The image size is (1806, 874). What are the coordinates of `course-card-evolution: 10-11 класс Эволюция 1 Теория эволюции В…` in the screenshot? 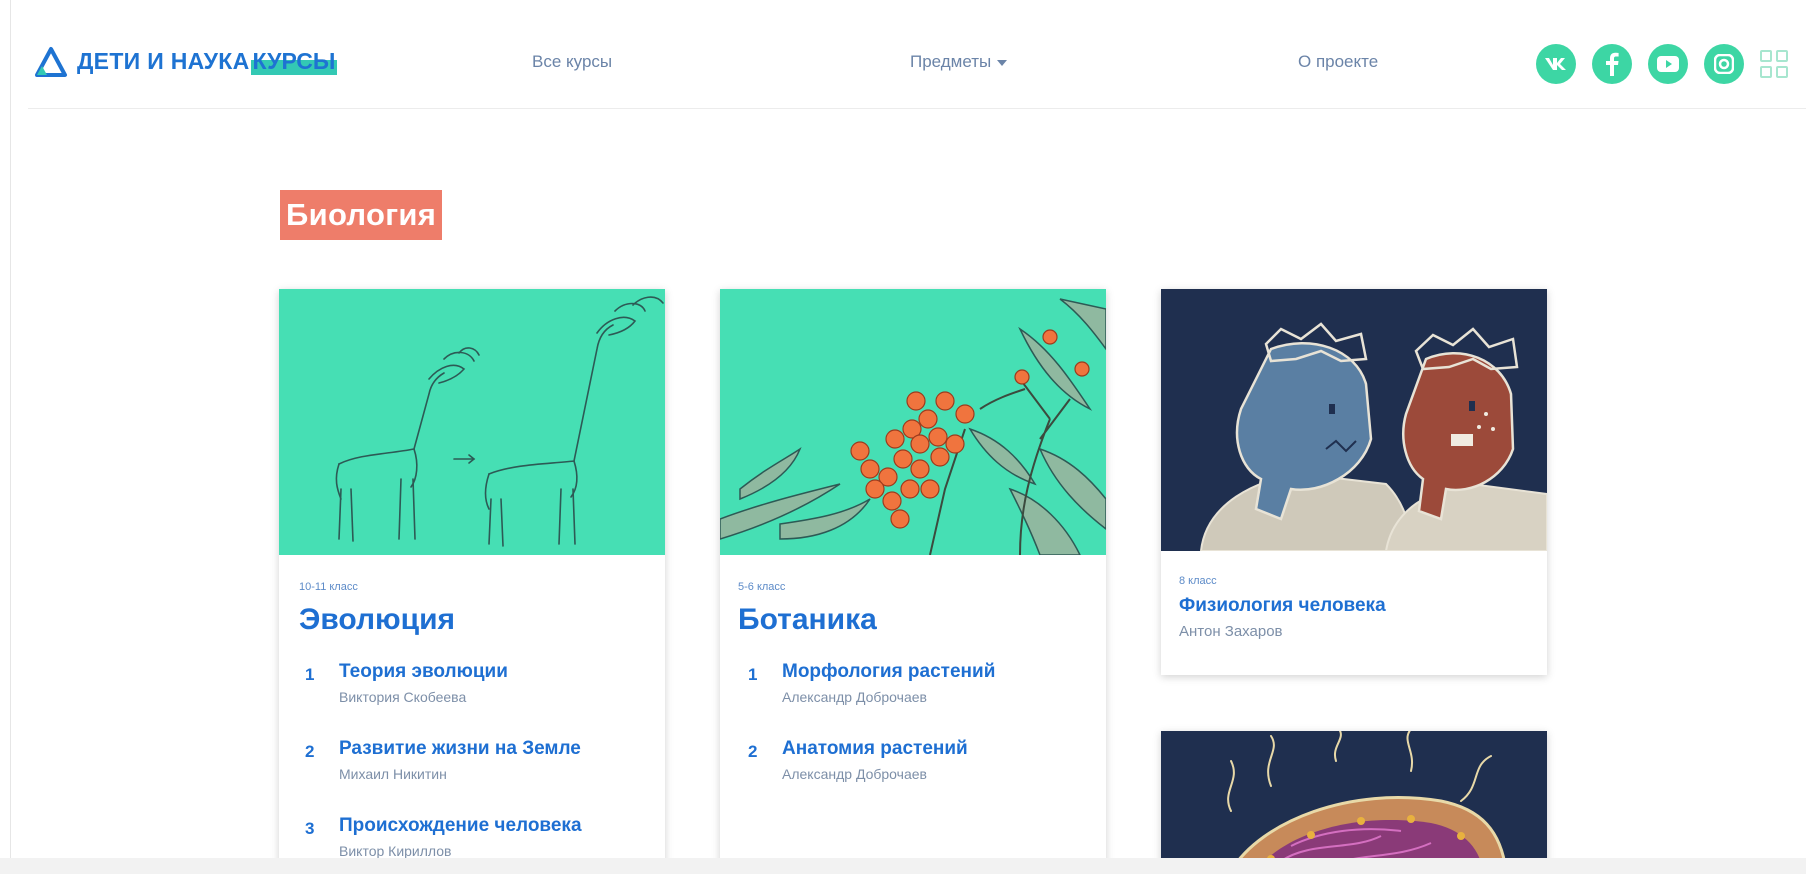 It's located at (472, 579).